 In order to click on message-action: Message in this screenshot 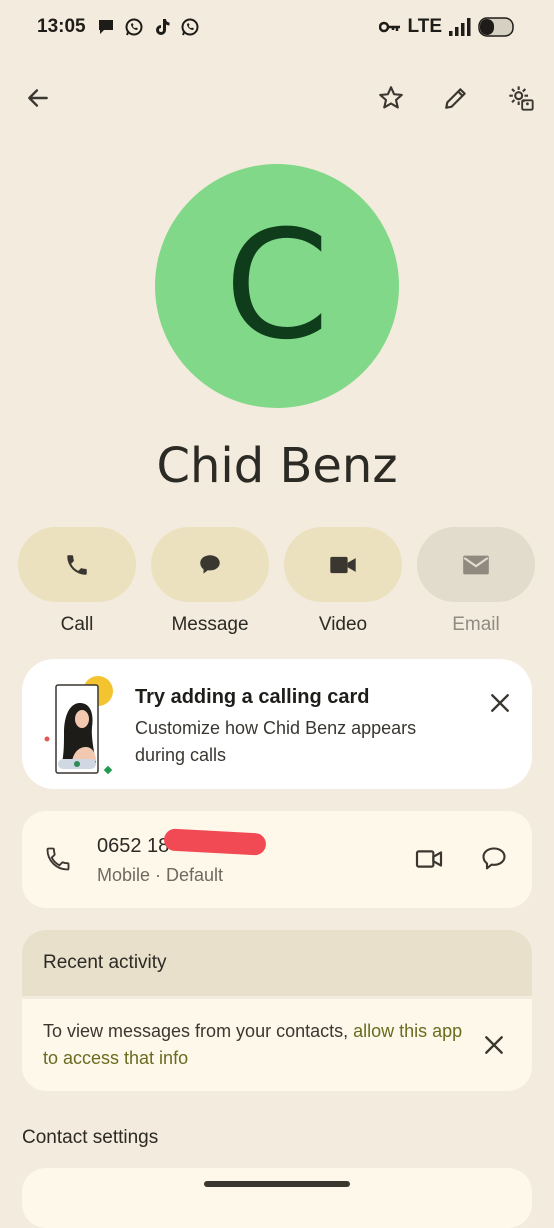, I will do `click(210, 581)`.